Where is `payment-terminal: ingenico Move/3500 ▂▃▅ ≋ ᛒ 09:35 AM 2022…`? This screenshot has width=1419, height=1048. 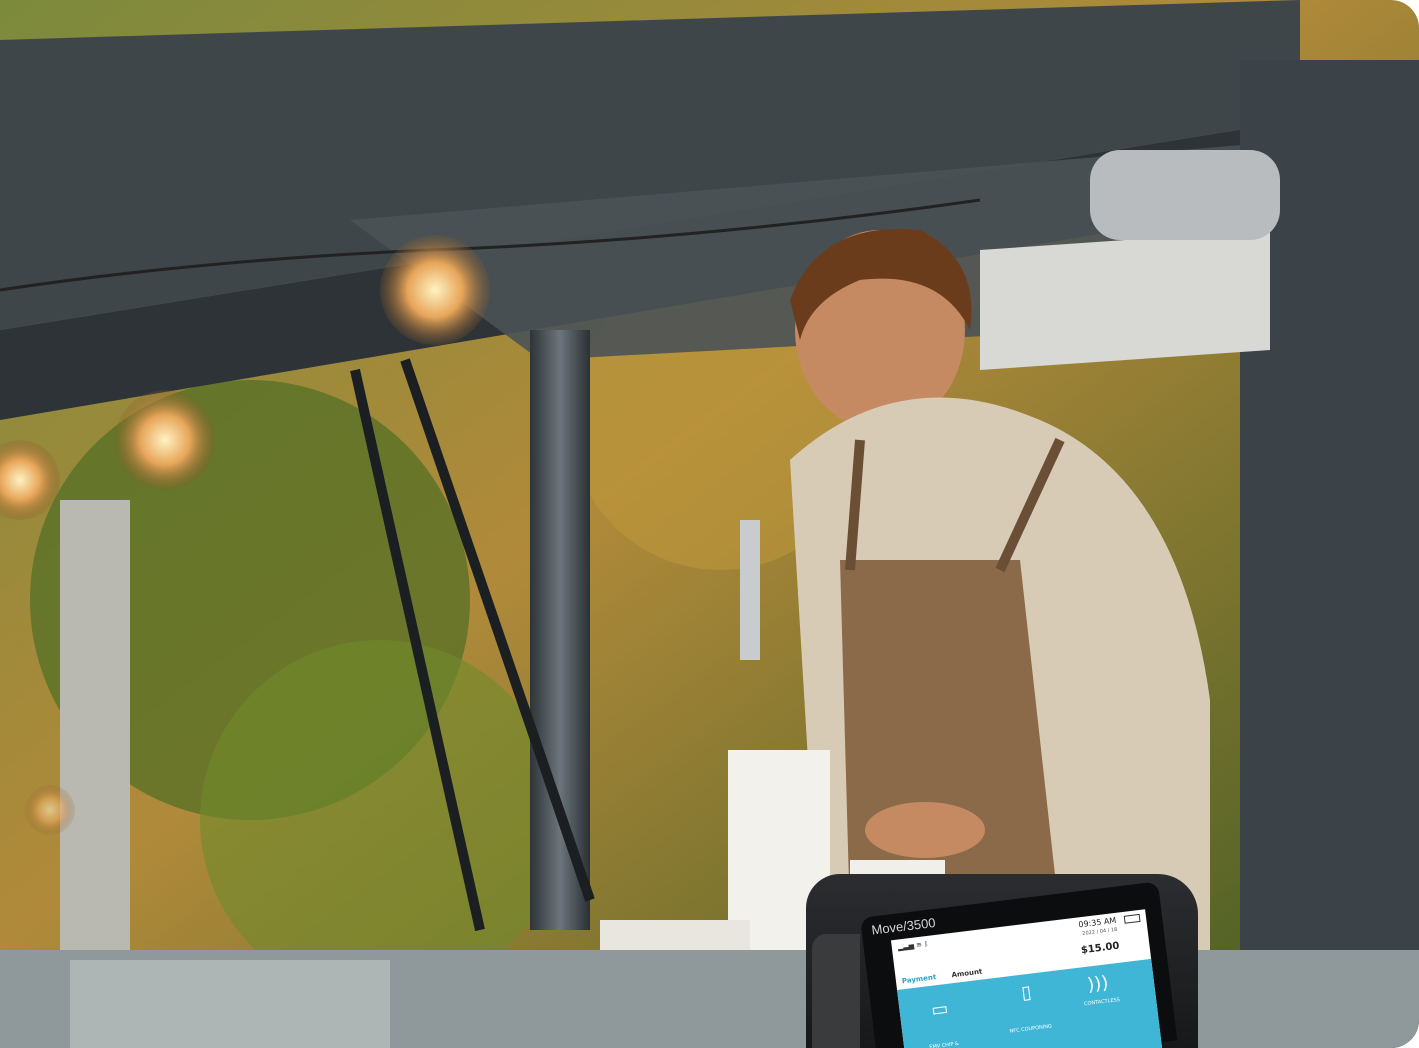 payment-terminal: ingenico Move/3500 ▂▃▅ ≋ ᛒ 09:35 AM 2022… is located at coordinates (1002, 961).